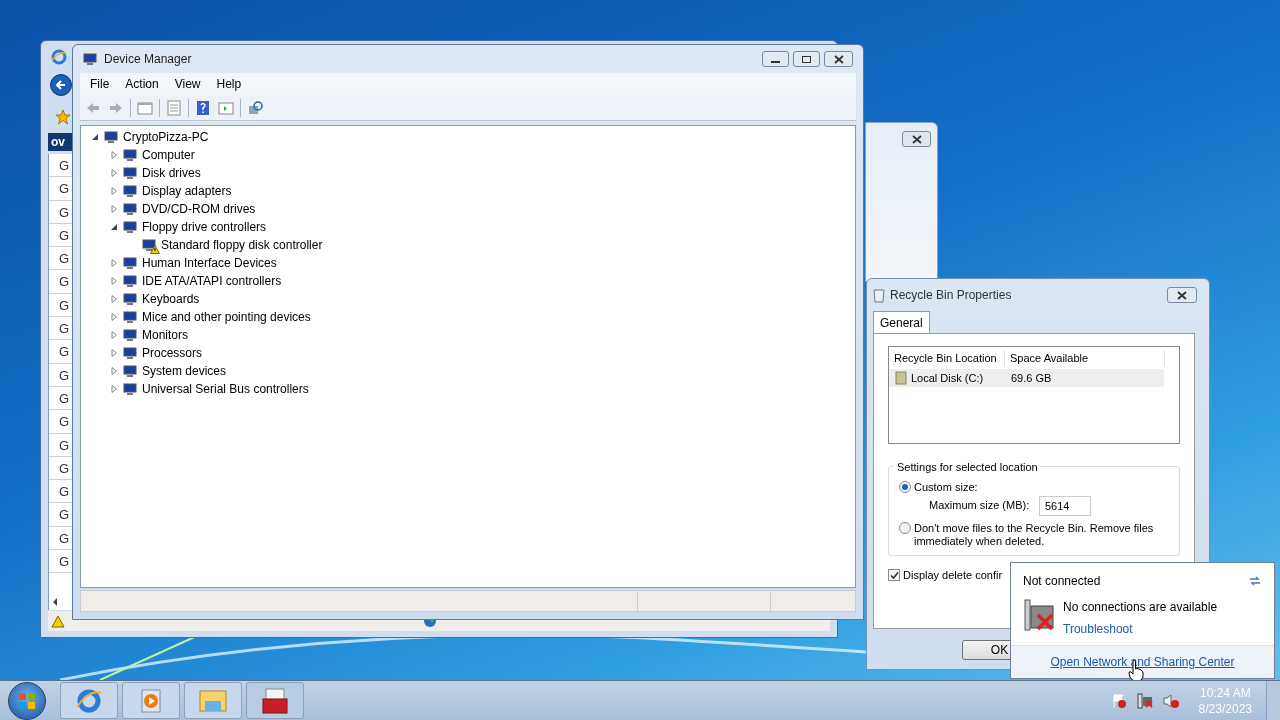 The width and height of the screenshot is (1280, 720). I want to click on toolbox-icon, so click(275, 700).